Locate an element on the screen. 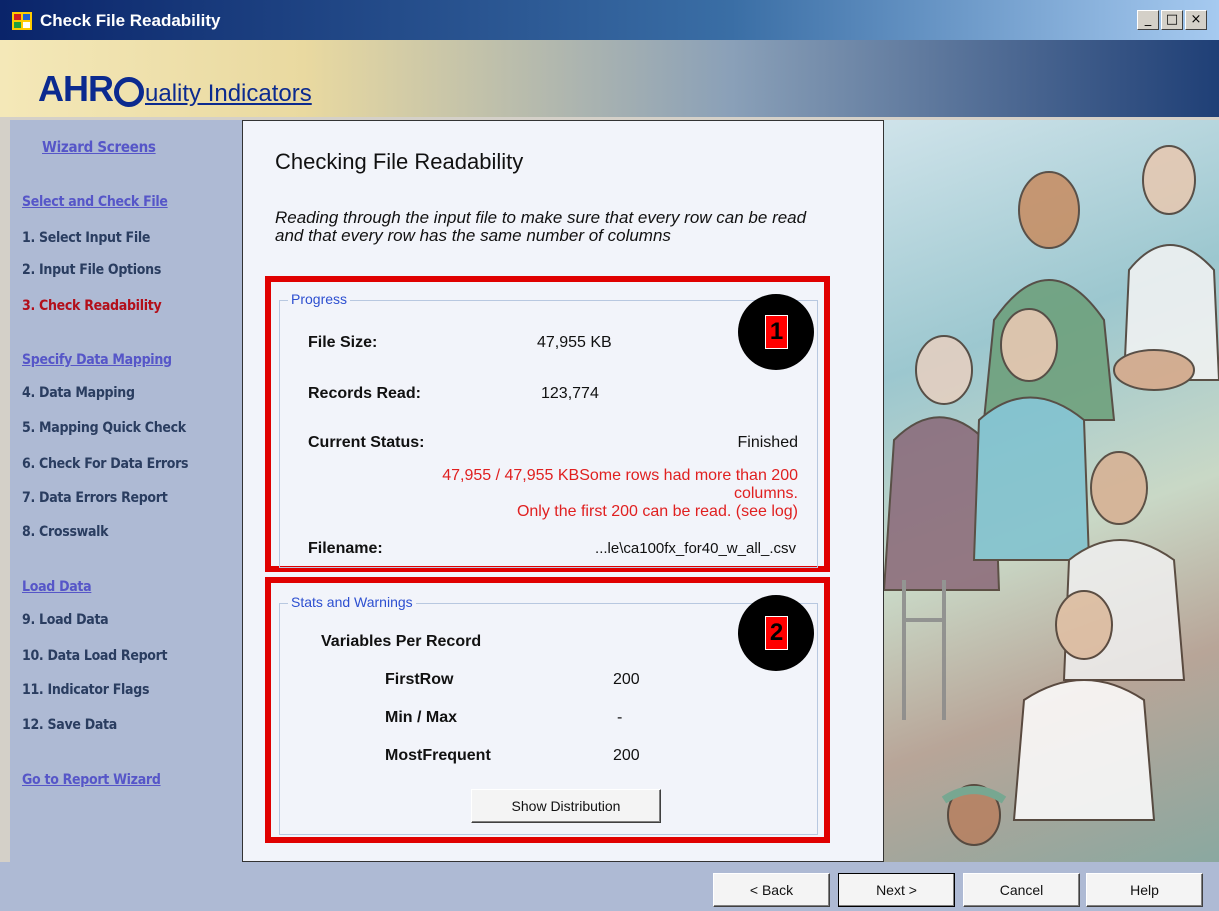  stats-legend: Stats and Warnings is located at coordinates (352, 602).